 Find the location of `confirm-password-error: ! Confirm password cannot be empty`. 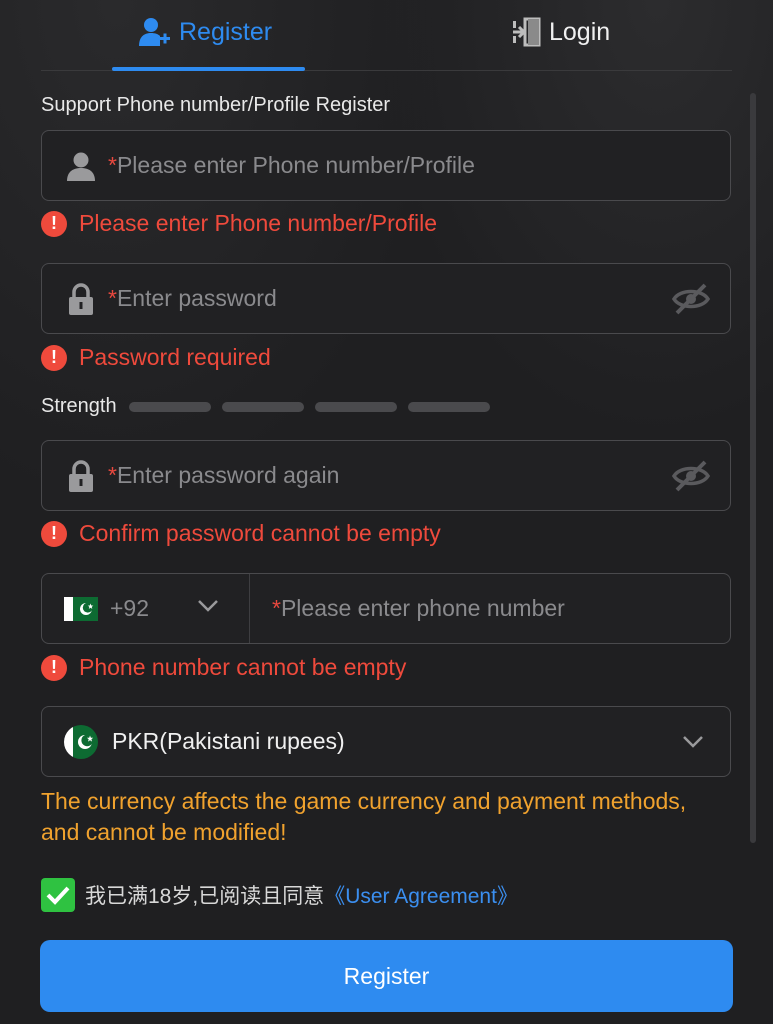

confirm-password-error: ! Confirm password cannot be empty is located at coordinates (241, 533).